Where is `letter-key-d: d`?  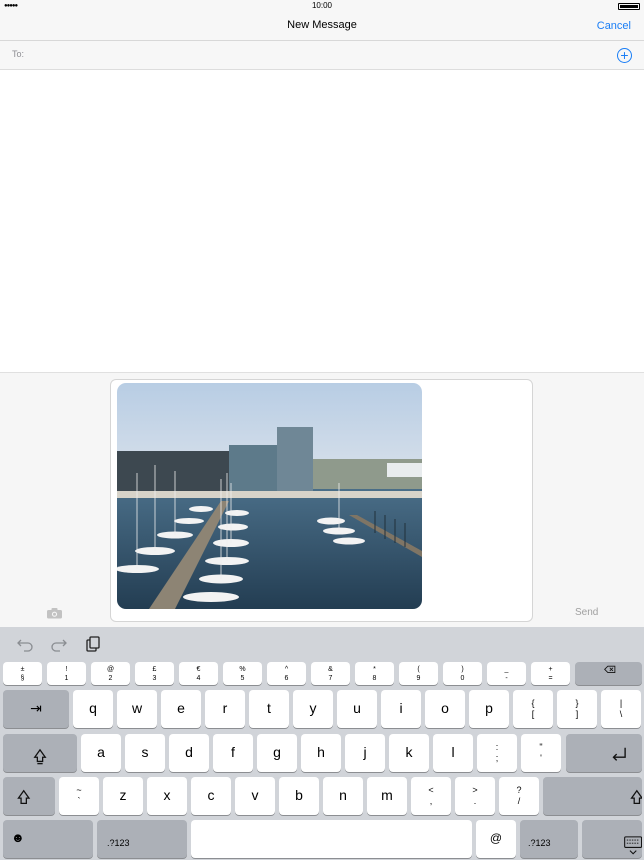
letter-key-d: d is located at coordinates (189, 753).